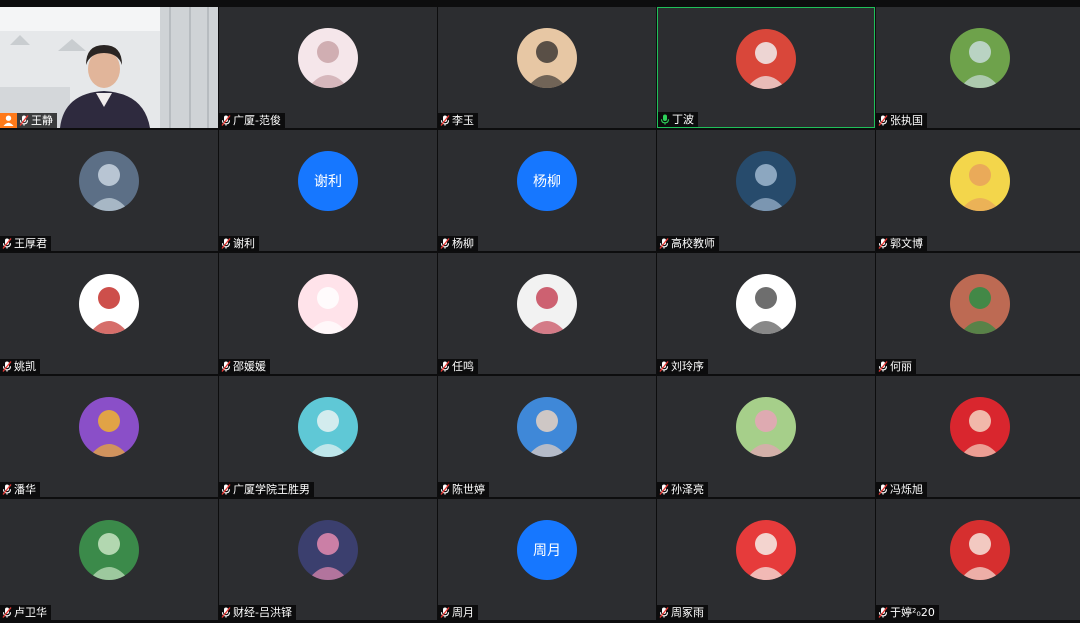 Image resolution: width=1080 pixels, height=623 pixels. Describe the element at coordinates (25, 366) in the screenshot. I see `participant-name: 姚凯` at that location.